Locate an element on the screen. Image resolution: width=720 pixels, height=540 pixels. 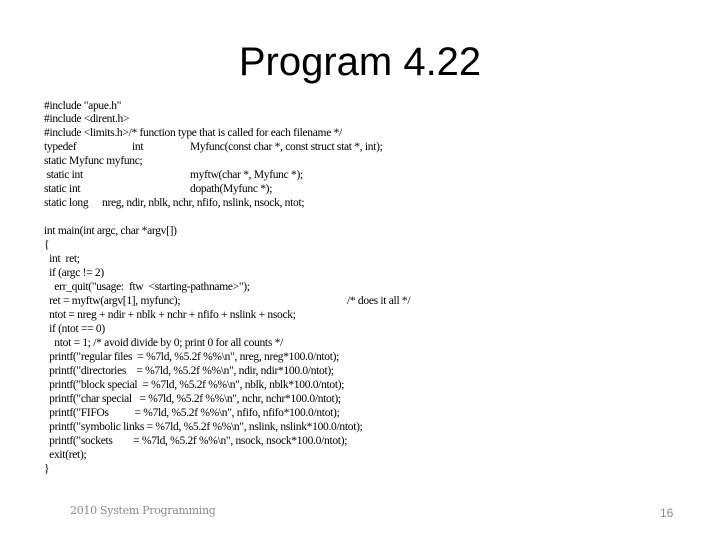
code-segment: exit(ret); is located at coordinates (65, 455).